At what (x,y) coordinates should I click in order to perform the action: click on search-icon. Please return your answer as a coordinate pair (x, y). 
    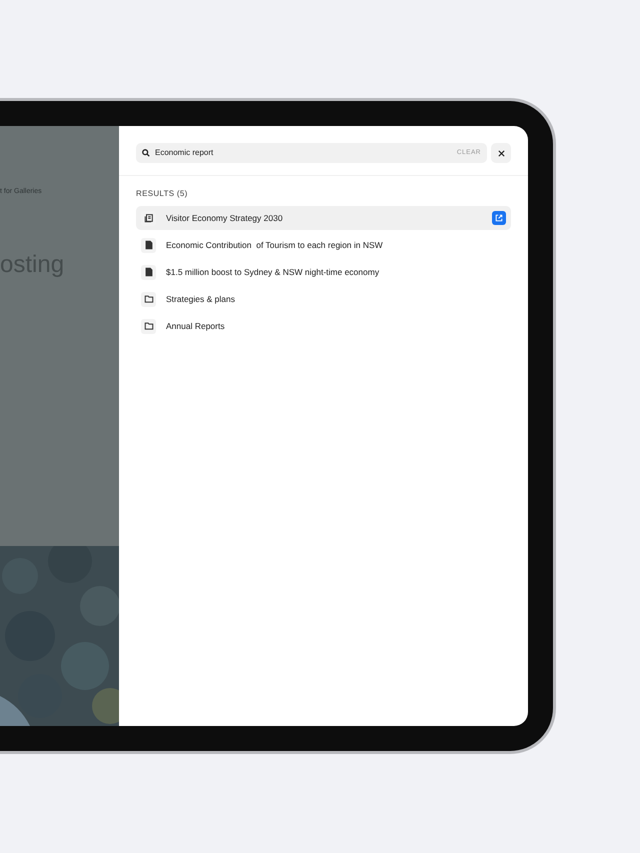
    Looking at the image, I should click on (146, 153).